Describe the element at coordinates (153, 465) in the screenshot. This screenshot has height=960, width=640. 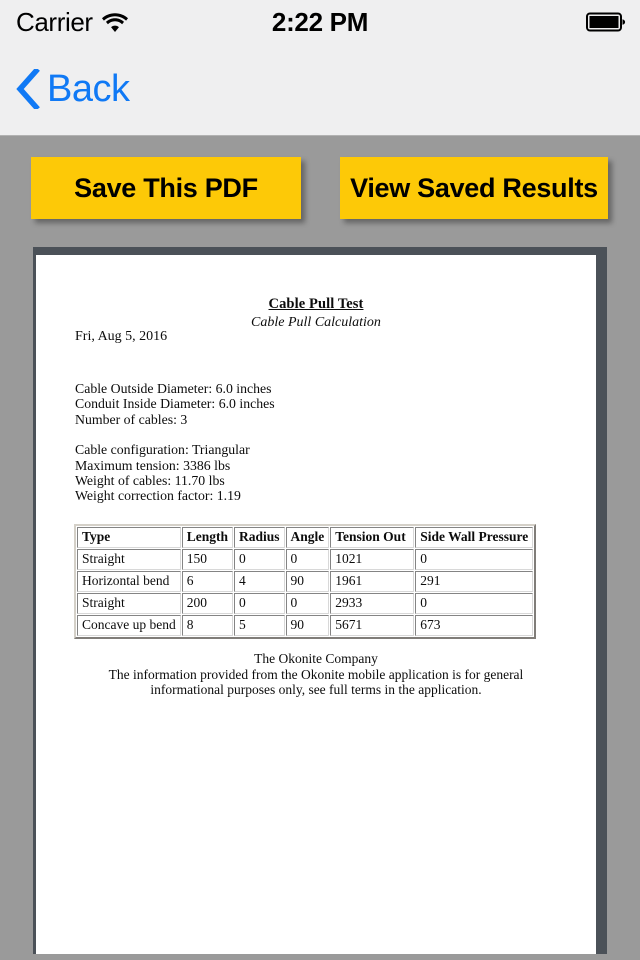
I see `param-line: Maximum tension: 3386 lbs` at that location.